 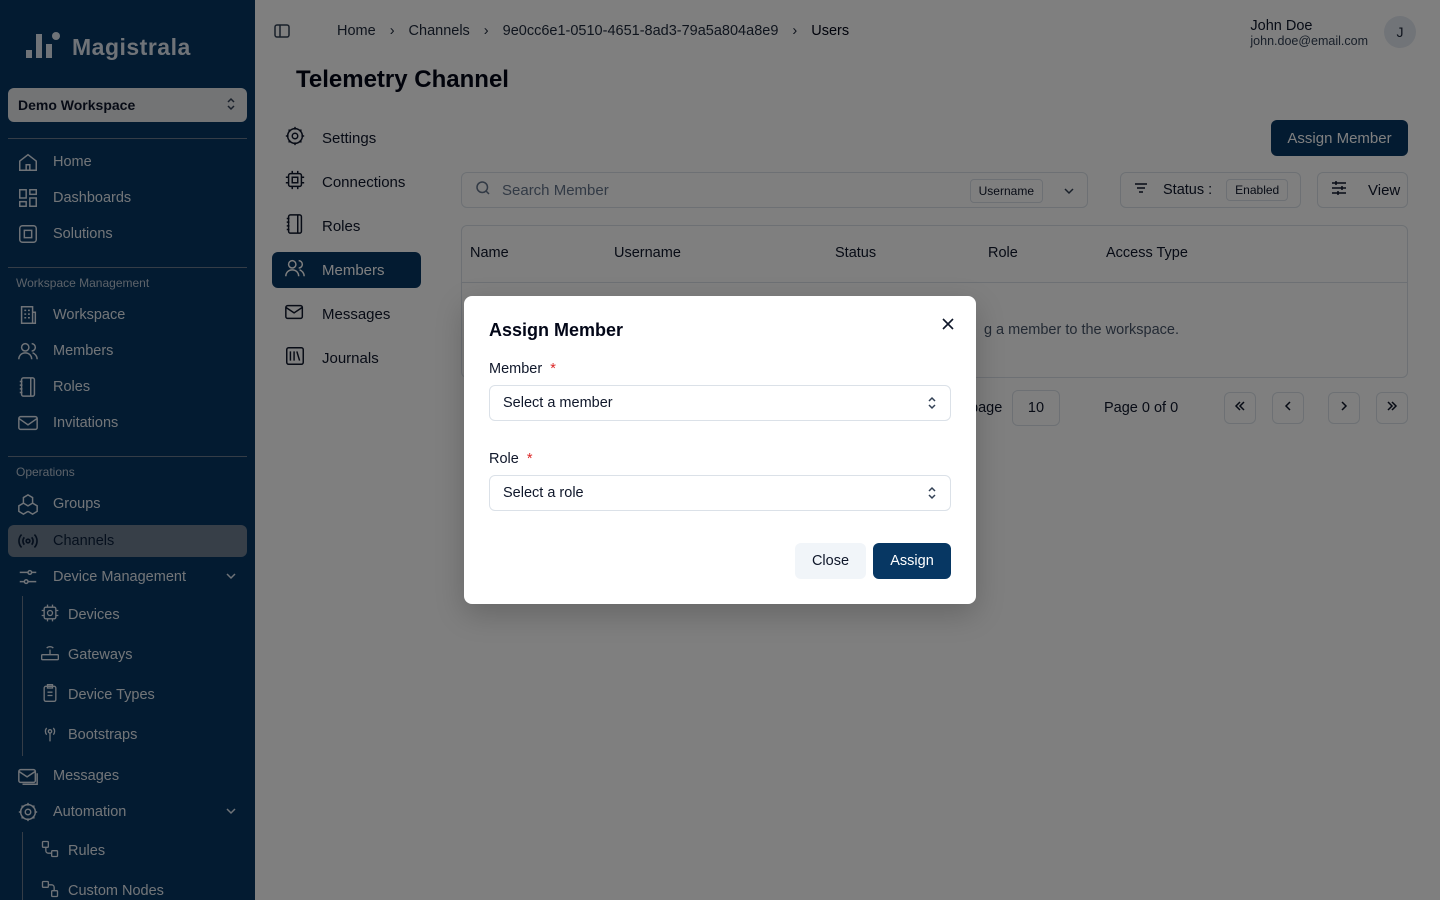 I want to click on member-select-placeholder: Select a member, so click(x=558, y=403).